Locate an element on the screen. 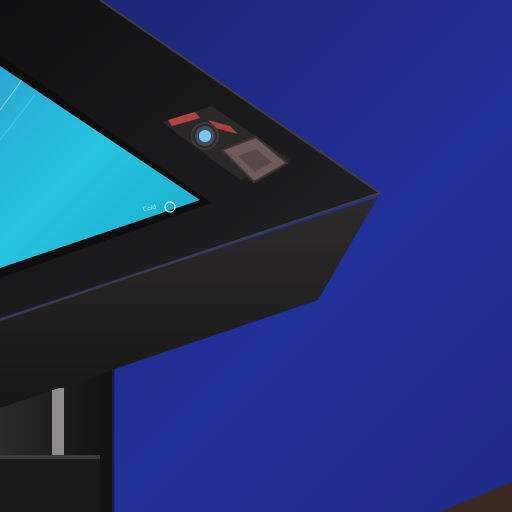 Image resolution: width=512 pixels, height=512 pixels. stand-pillar is located at coordinates (58, 424).